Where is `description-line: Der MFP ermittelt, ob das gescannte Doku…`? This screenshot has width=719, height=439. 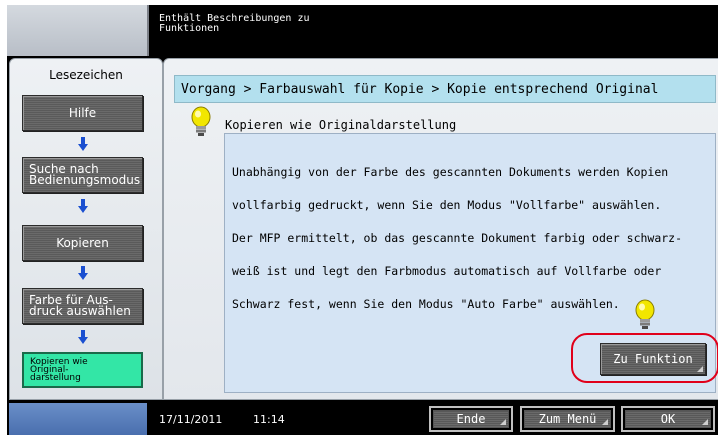
description-line: Der MFP ermittelt, ob das gescannte Doku… is located at coordinates (457, 238).